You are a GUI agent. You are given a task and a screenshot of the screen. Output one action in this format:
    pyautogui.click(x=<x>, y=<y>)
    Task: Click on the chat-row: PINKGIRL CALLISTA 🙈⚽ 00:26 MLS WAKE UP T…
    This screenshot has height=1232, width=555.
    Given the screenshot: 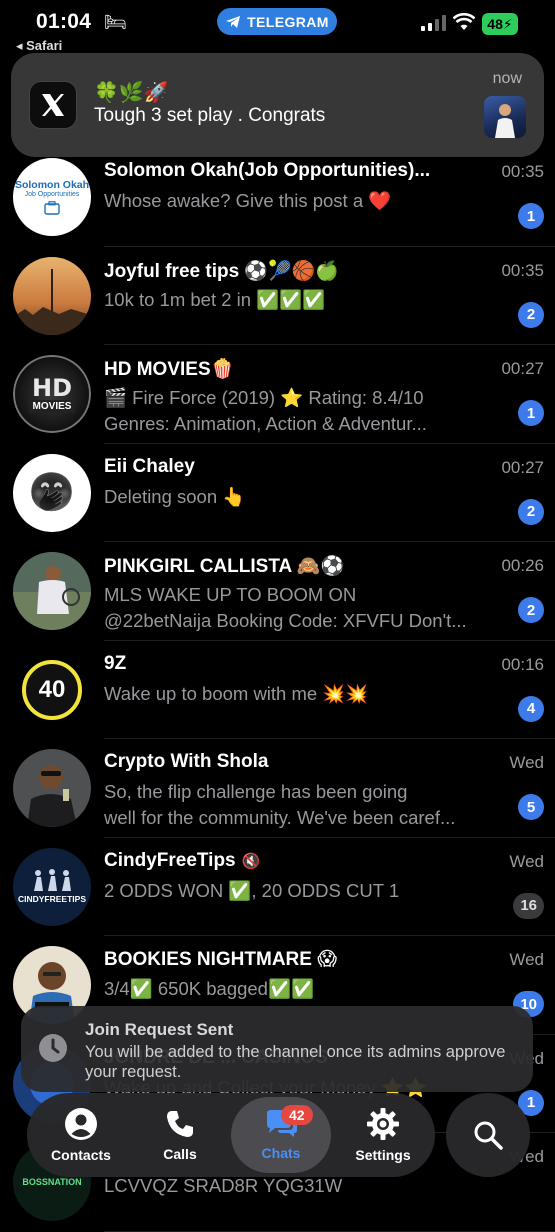 What is the action you would take?
    pyautogui.click(x=277, y=591)
    